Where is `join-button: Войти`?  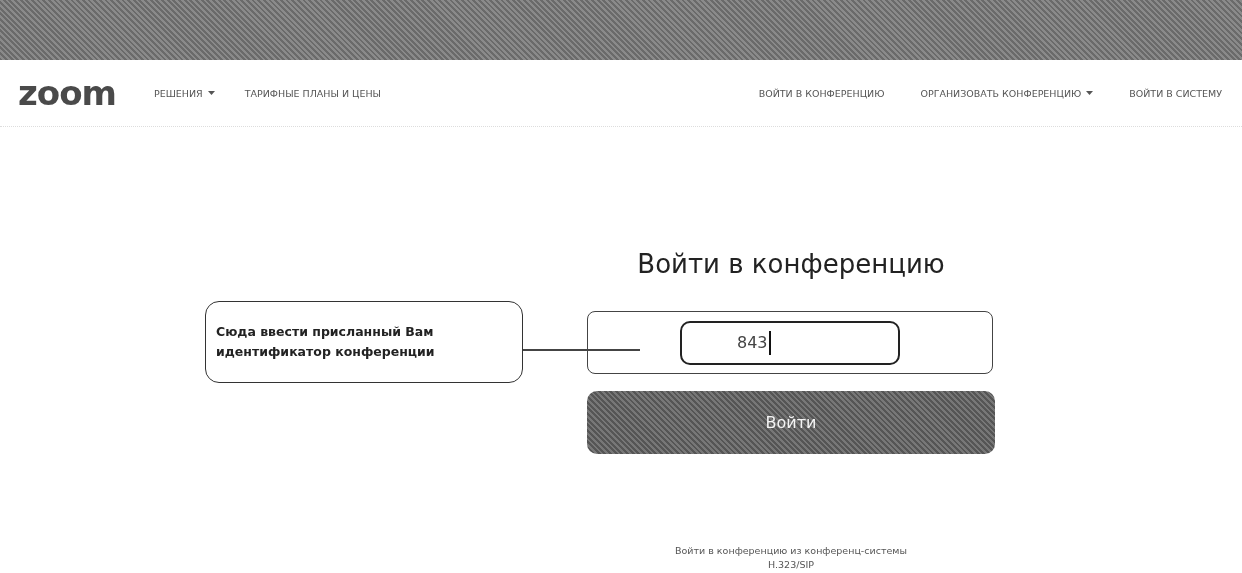 join-button: Войти is located at coordinates (791, 422).